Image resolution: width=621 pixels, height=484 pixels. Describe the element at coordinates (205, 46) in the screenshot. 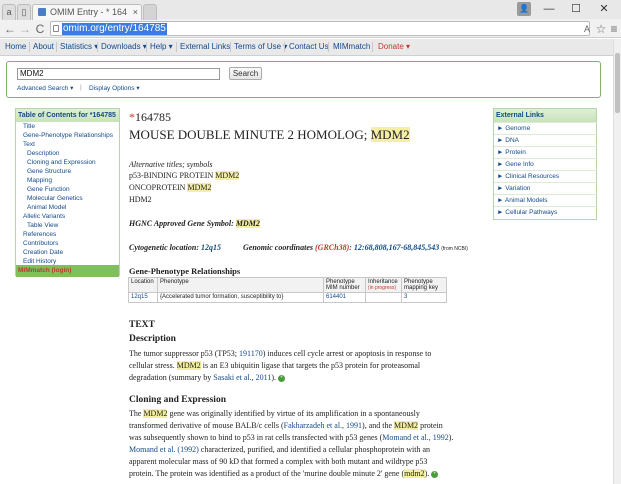

I see `menu-external-links: External Links` at that location.